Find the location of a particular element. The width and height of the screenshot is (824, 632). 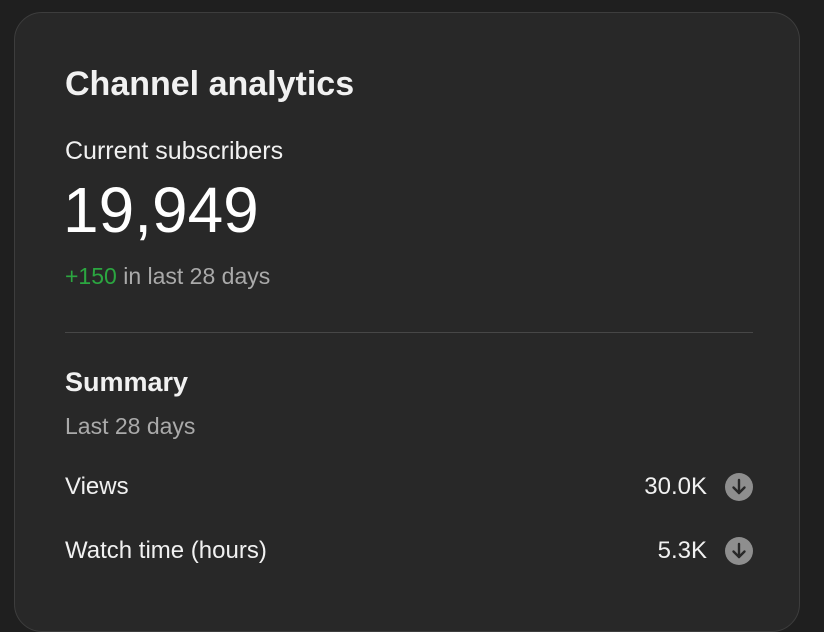

subscriber-change-period: in last 28 days is located at coordinates (193, 276).